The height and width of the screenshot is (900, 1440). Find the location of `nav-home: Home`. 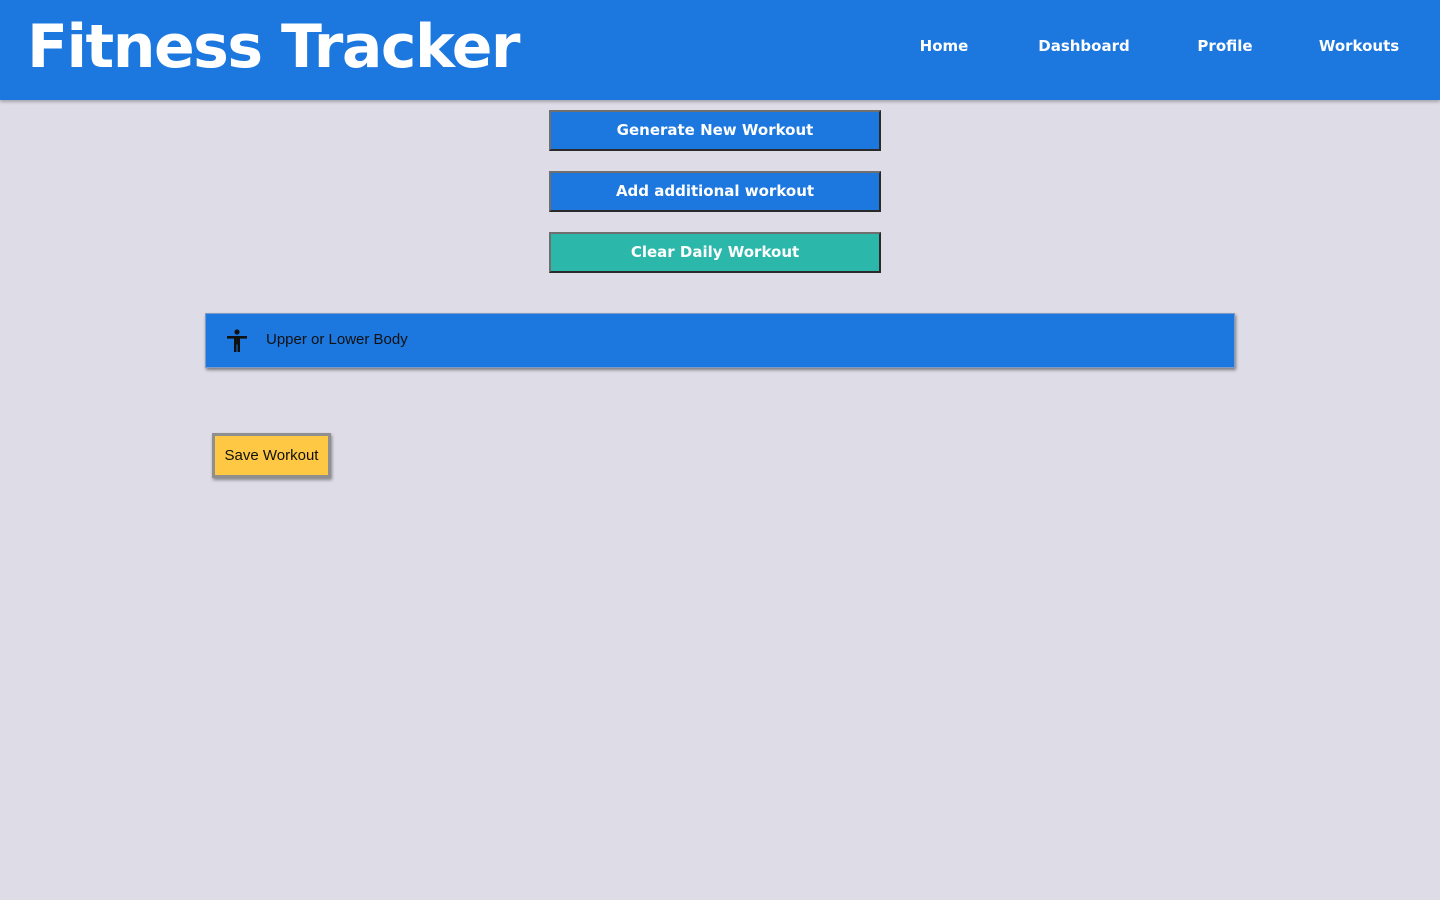

nav-home: Home is located at coordinates (944, 46).